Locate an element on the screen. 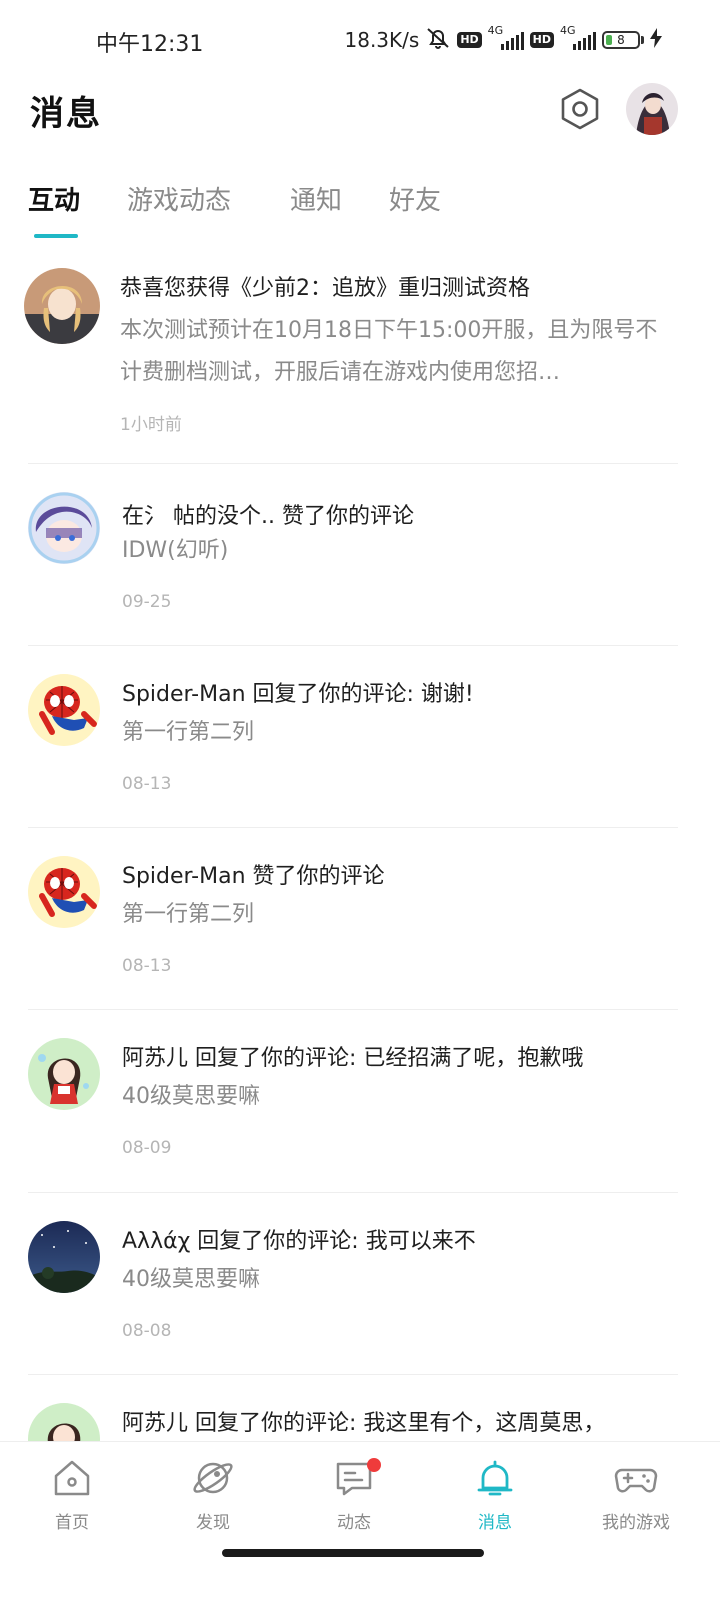 The width and height of the screenshot is (720, 1600). status-bar: 中午12:31 18.3K/s HD 4G HD 4G 8 is located at coordinates (360, 40).